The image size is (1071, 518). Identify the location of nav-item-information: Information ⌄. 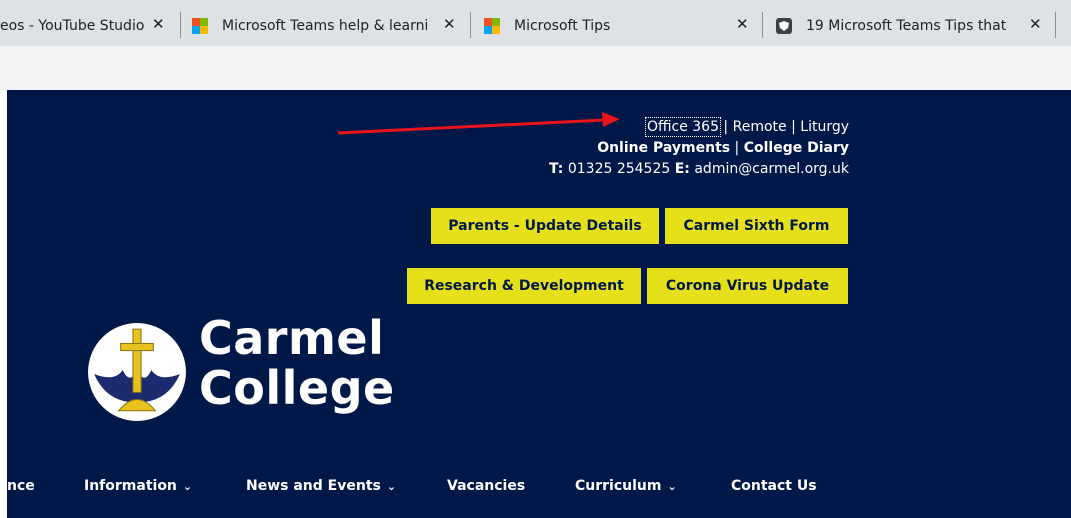
(138, 486).